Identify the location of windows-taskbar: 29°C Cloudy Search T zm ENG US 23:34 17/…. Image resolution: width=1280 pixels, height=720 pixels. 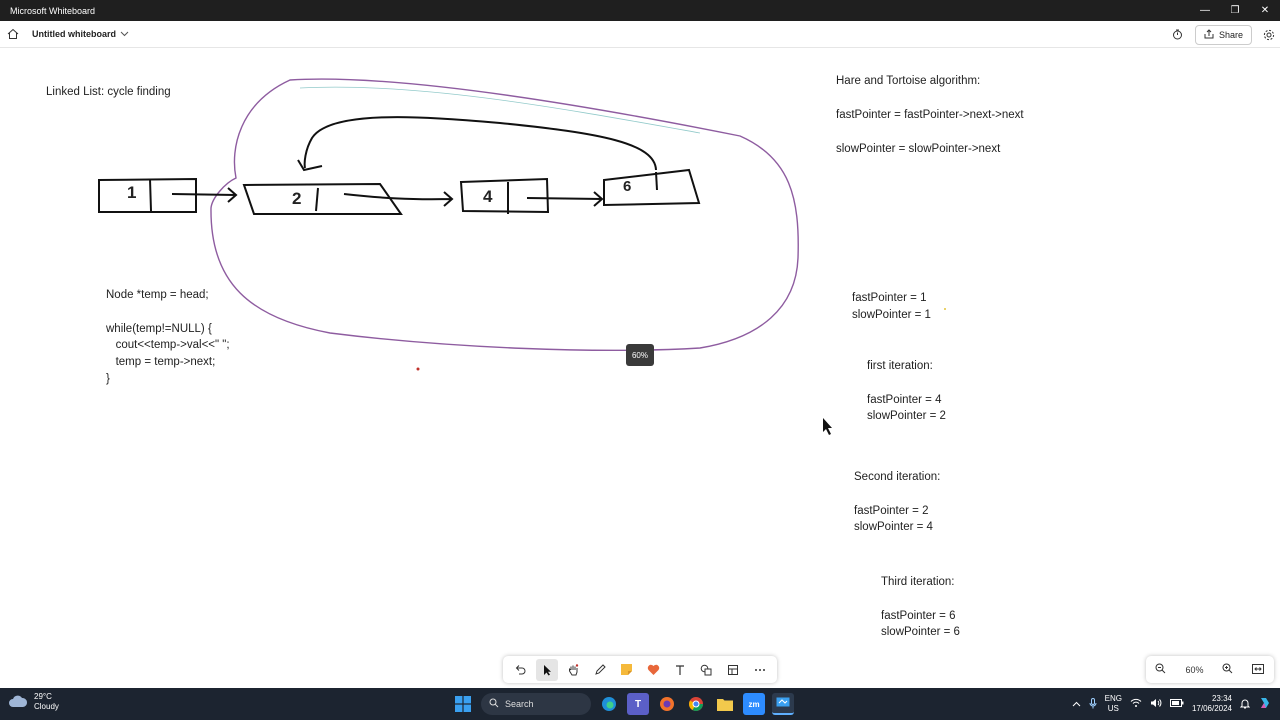
(640, 704).